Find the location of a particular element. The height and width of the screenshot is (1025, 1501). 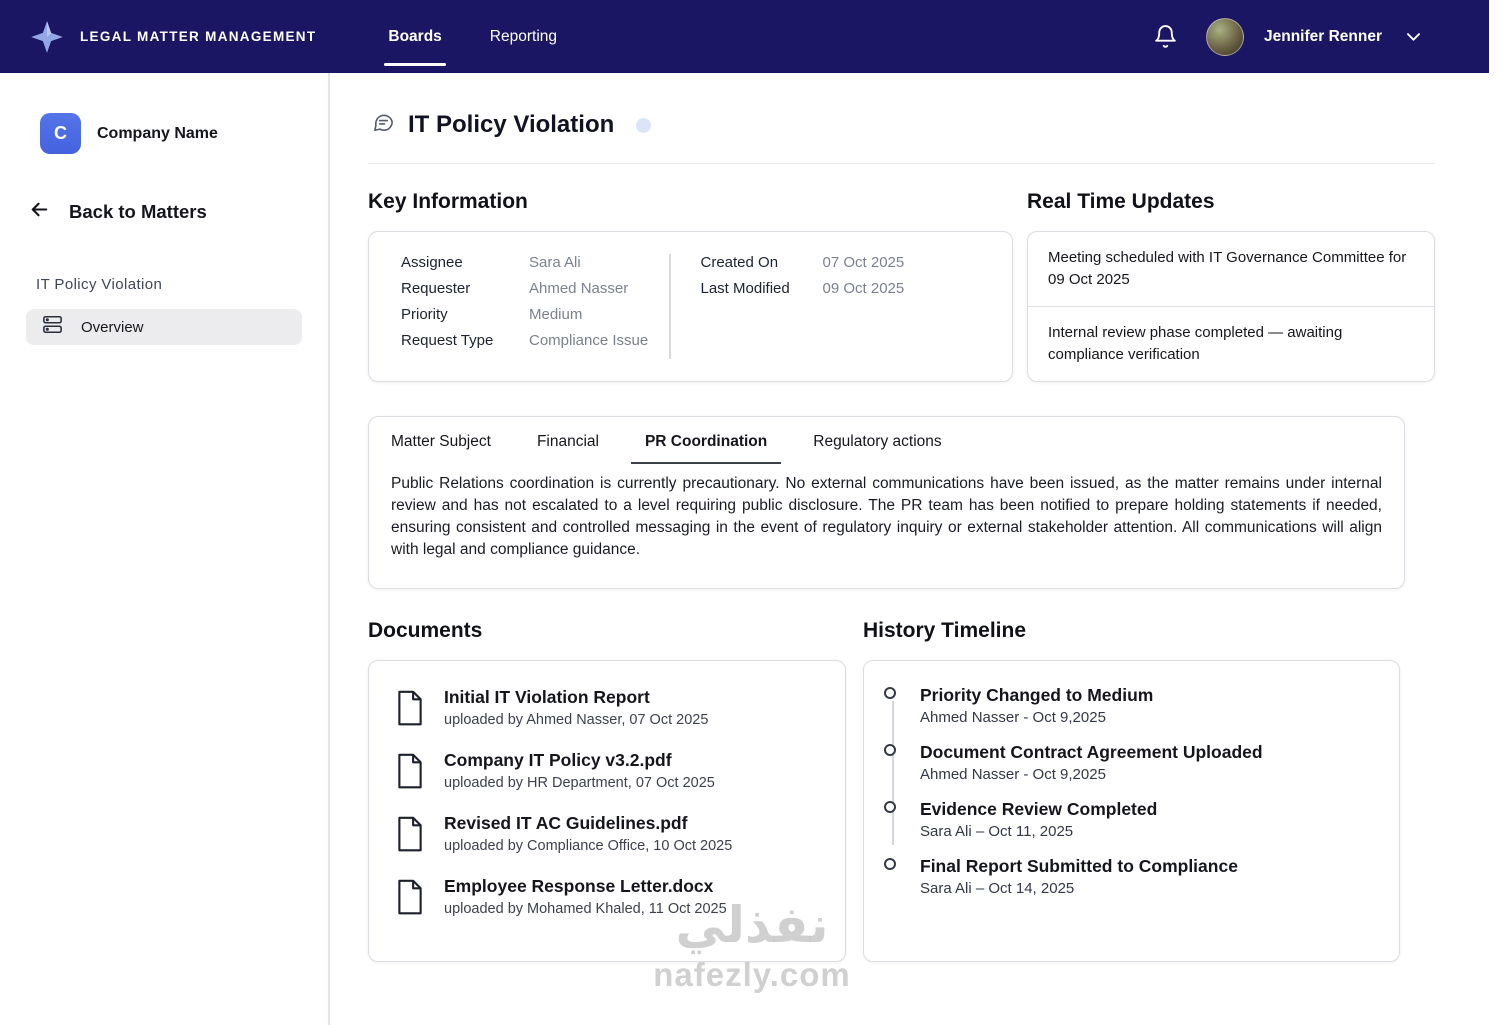

document-title: Employee Response Letter.docx is located at coordinates (579, 886).